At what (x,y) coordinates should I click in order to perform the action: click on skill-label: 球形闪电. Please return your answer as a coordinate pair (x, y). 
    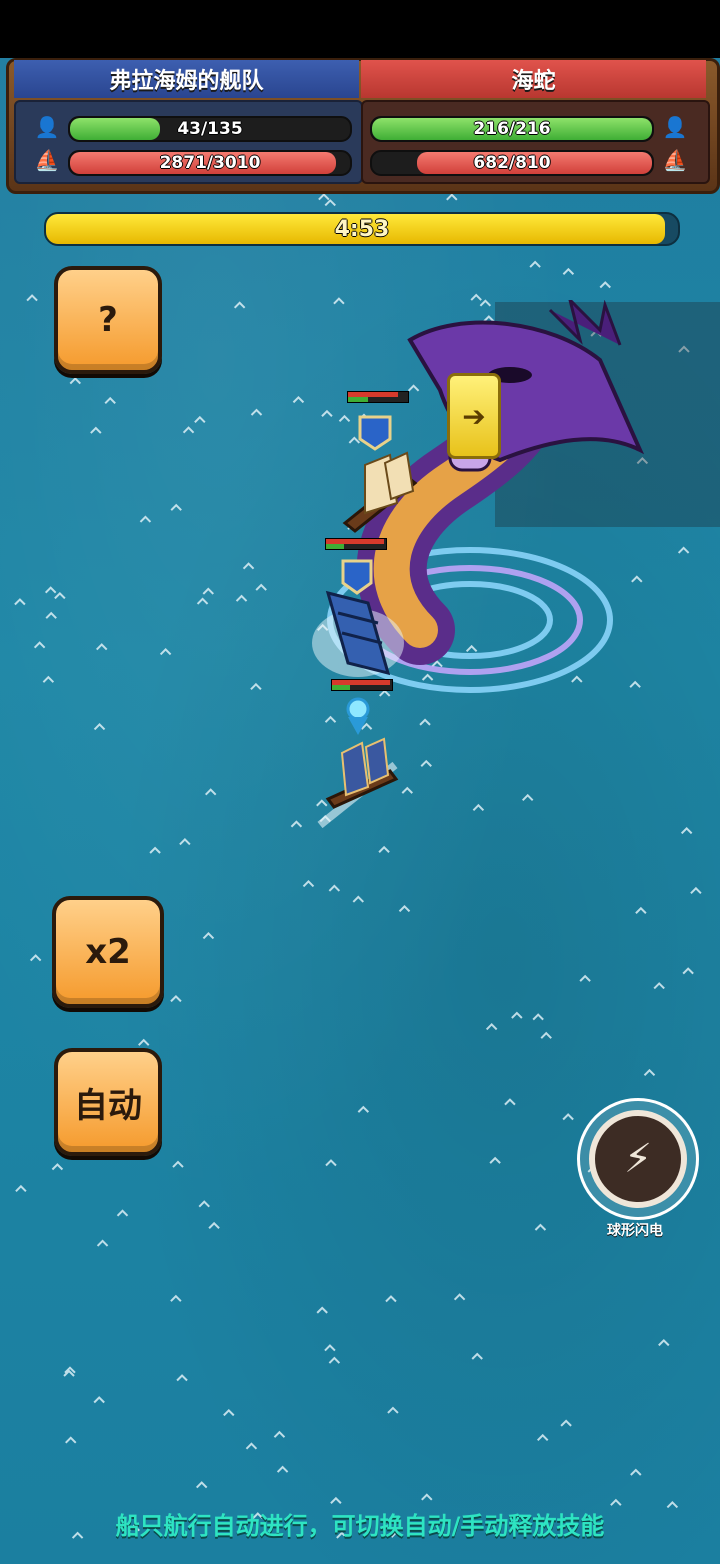
    Looking at the image, I should click on (635, 1231).